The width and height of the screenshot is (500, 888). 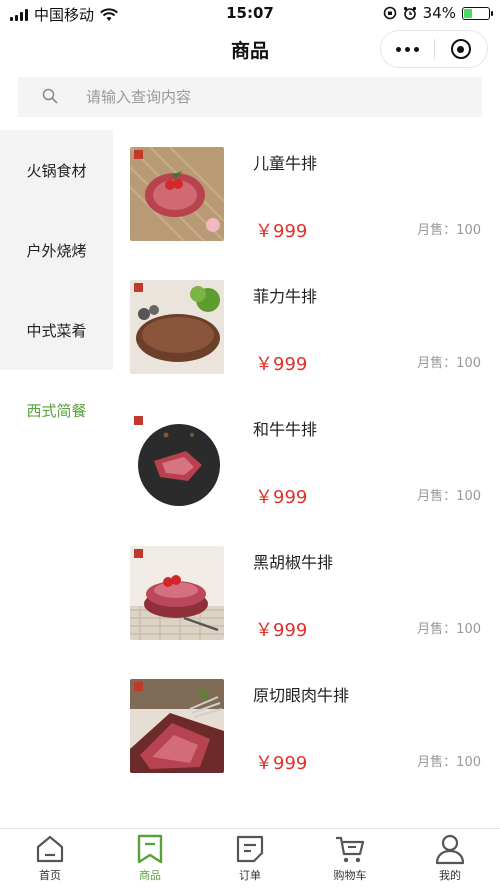 I want to click on tab-orders: 订单, so click(x=250, y=858).